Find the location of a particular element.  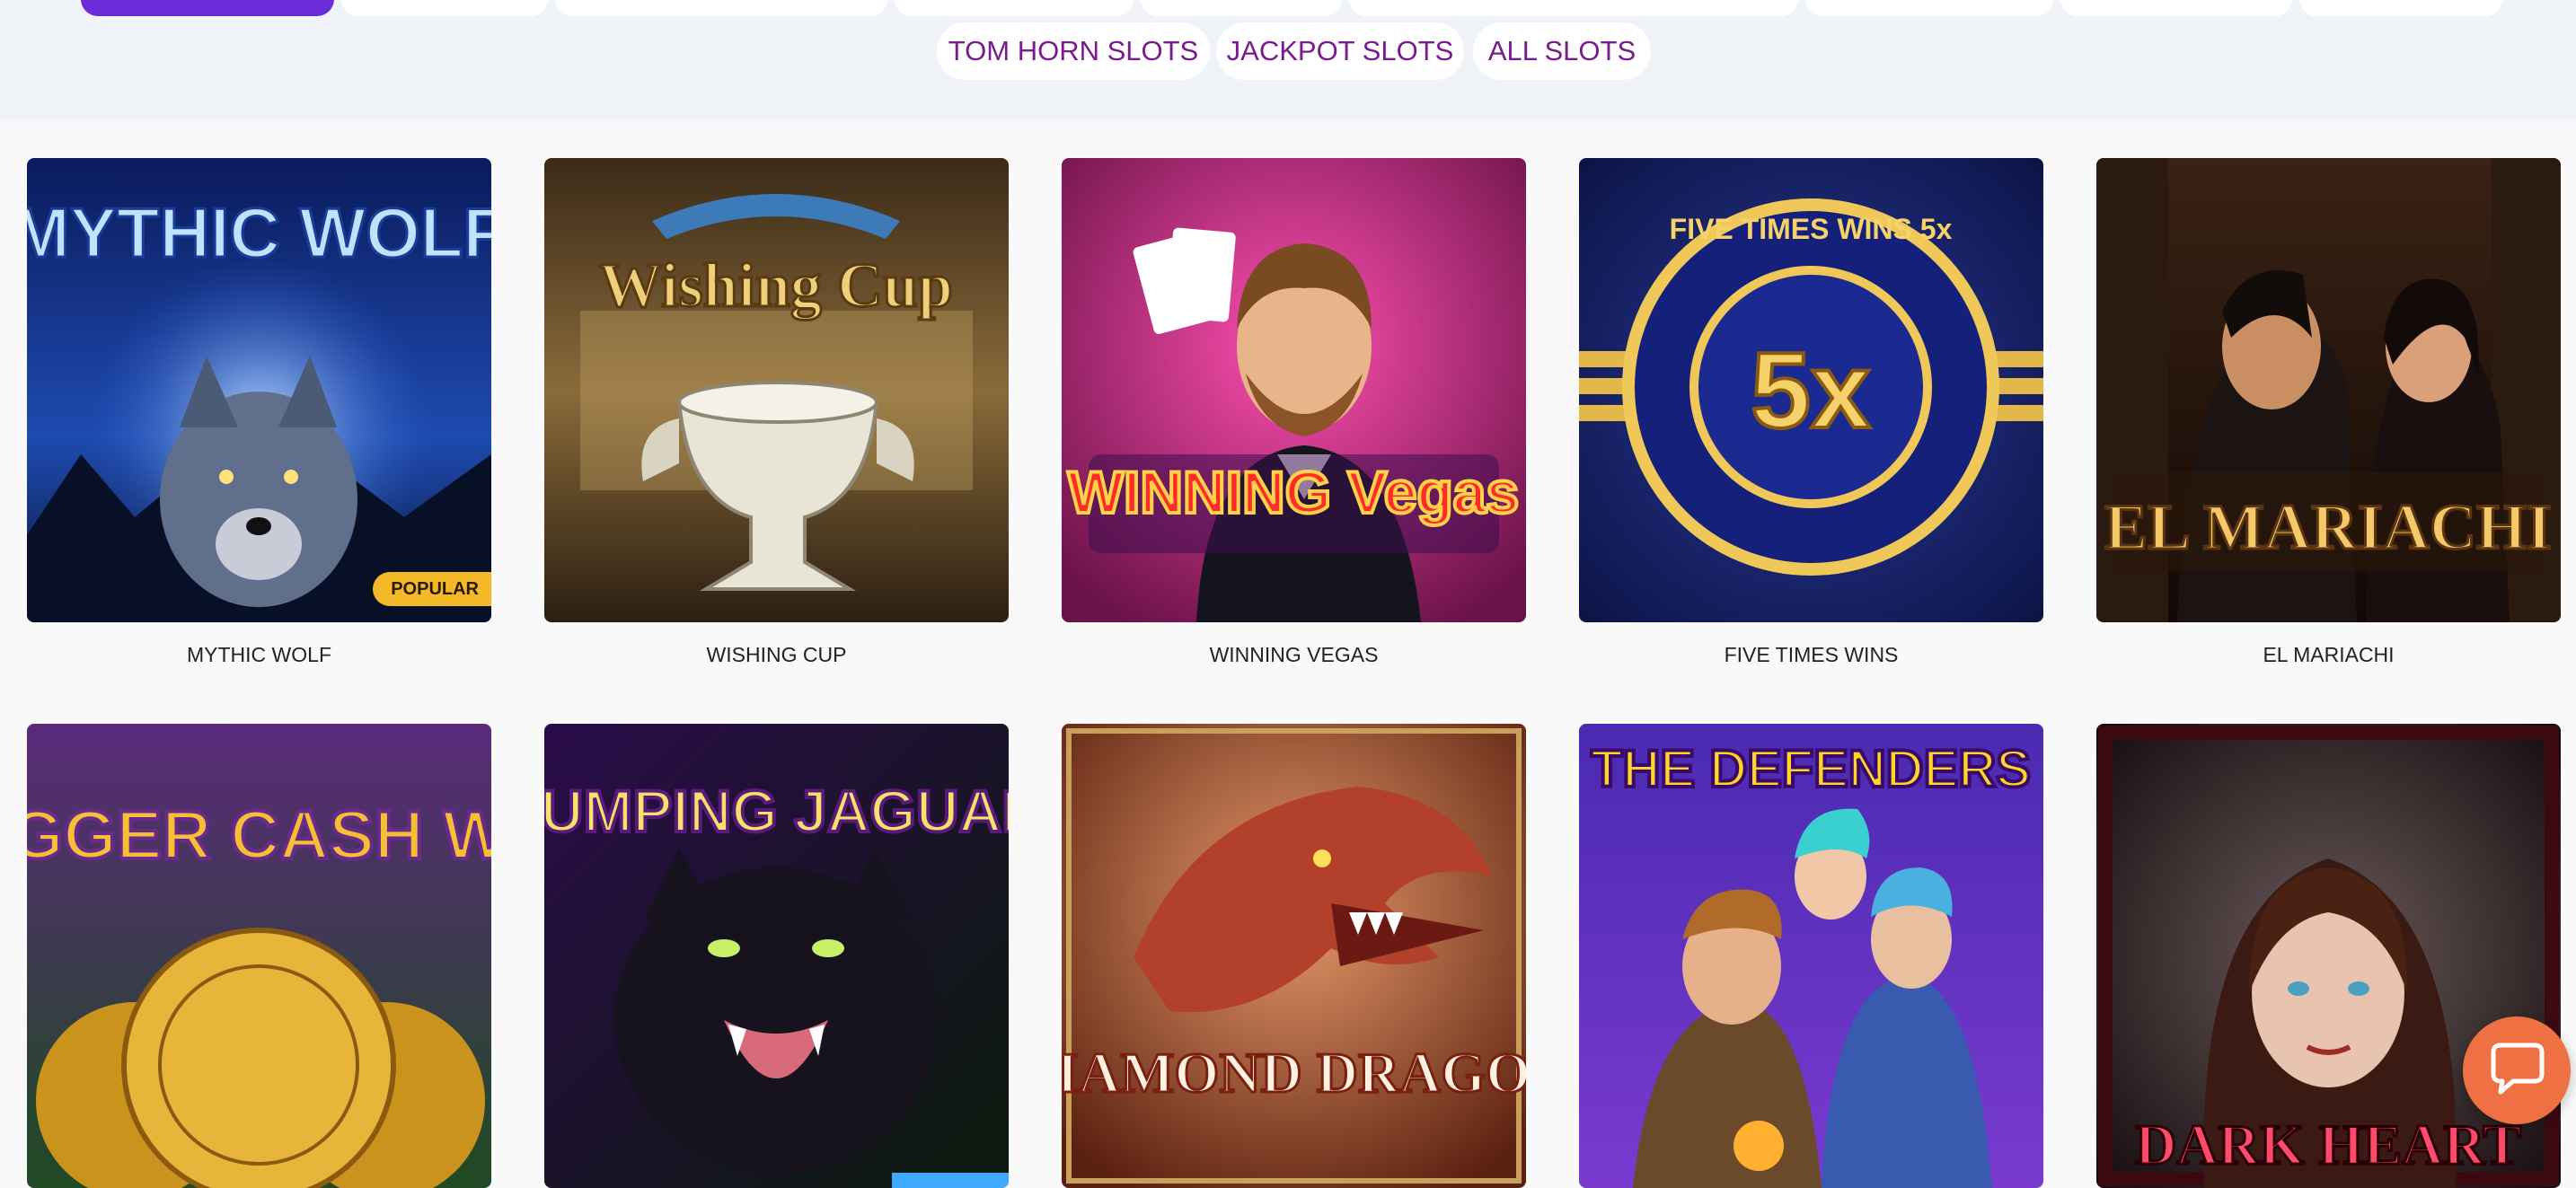

game-tile-el-mariachi: EL MARIACHI is located at coordinates (2328, 390).